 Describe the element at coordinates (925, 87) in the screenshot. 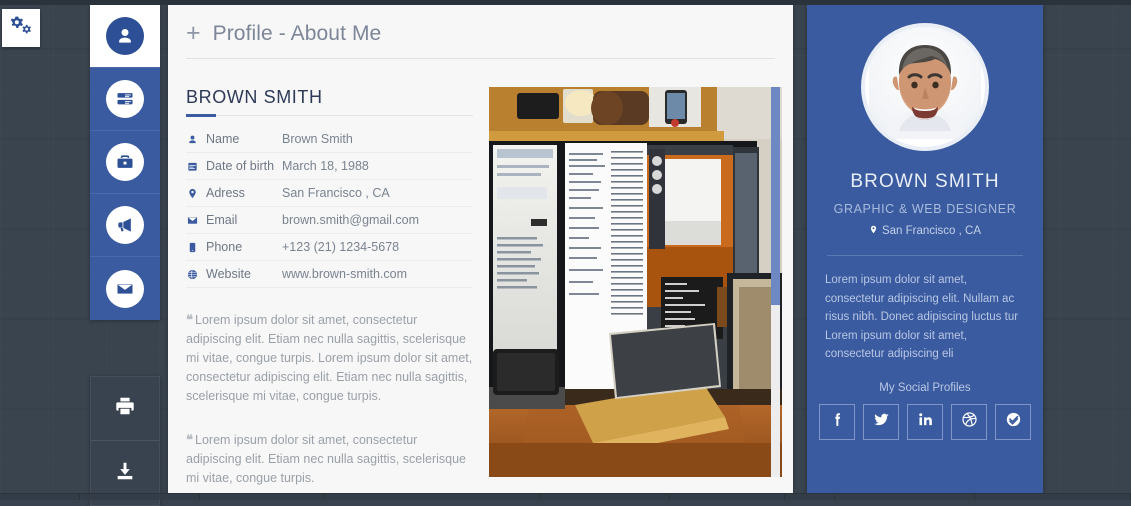

I see `avatar` at that location.